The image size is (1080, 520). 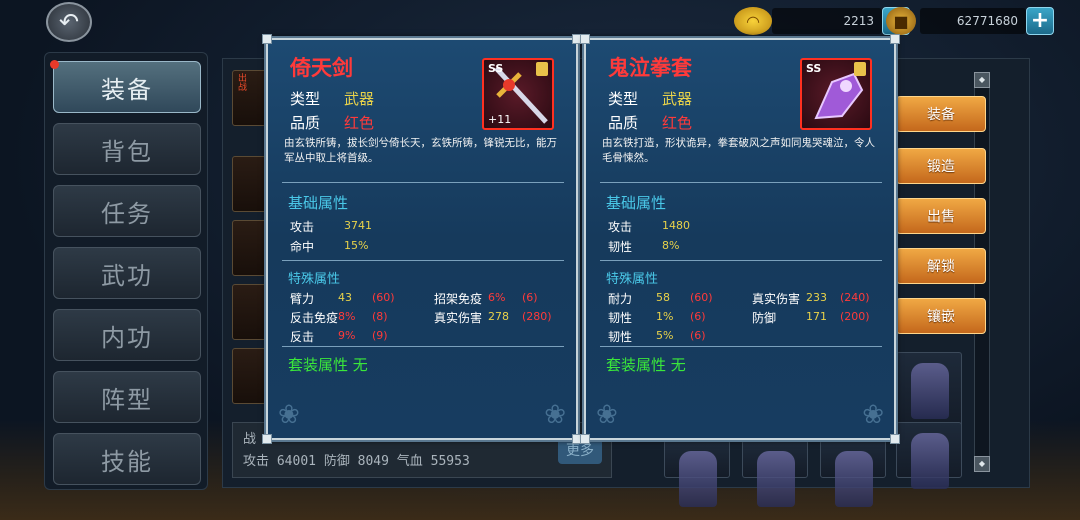 What do you see at coordinates (816, 297) in the screenshot?
I see `special-attr-value: 233` at bounding box center [816, 297].